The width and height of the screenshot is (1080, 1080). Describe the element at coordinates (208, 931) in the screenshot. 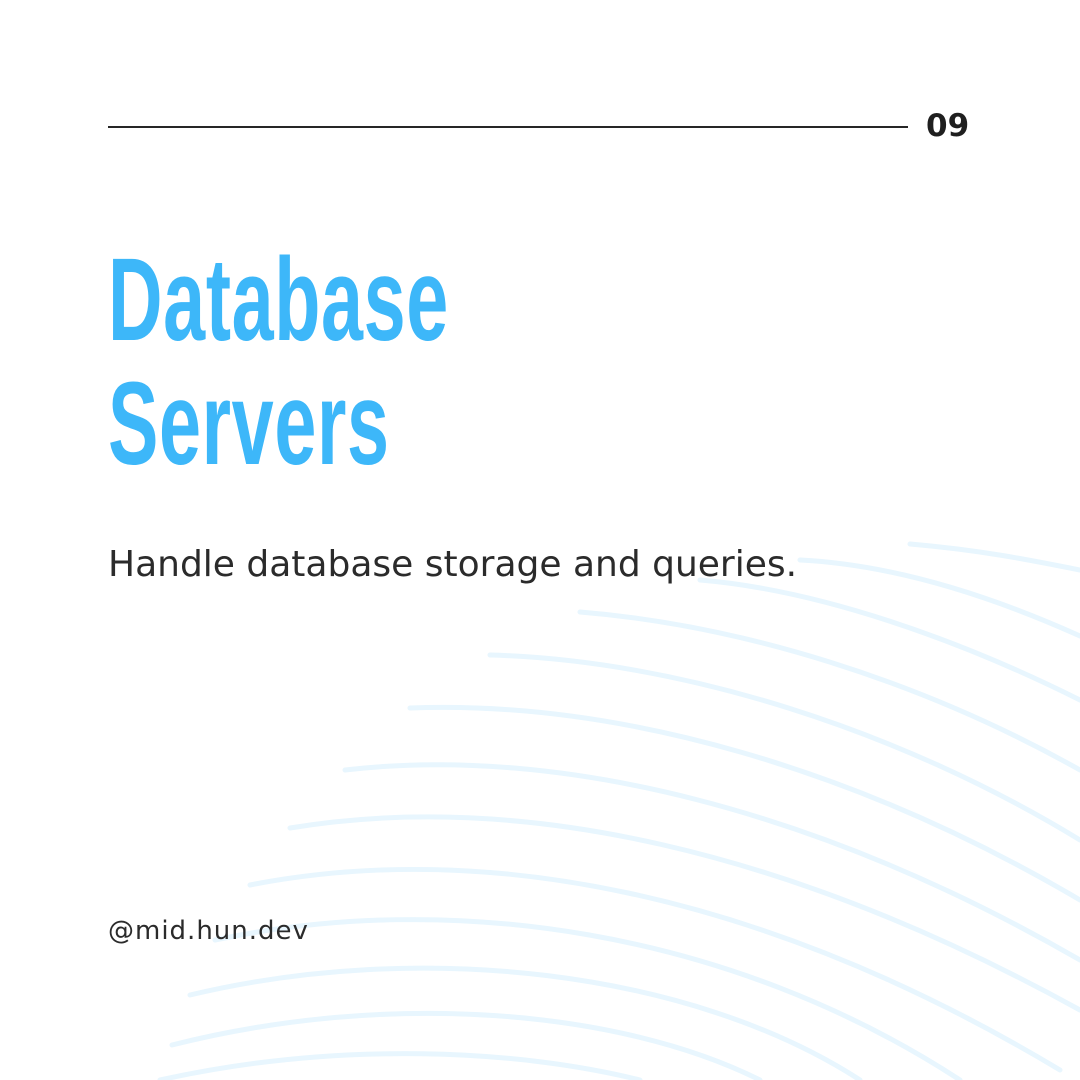

I see `author-handle: @mid.hun.dev` at that location.